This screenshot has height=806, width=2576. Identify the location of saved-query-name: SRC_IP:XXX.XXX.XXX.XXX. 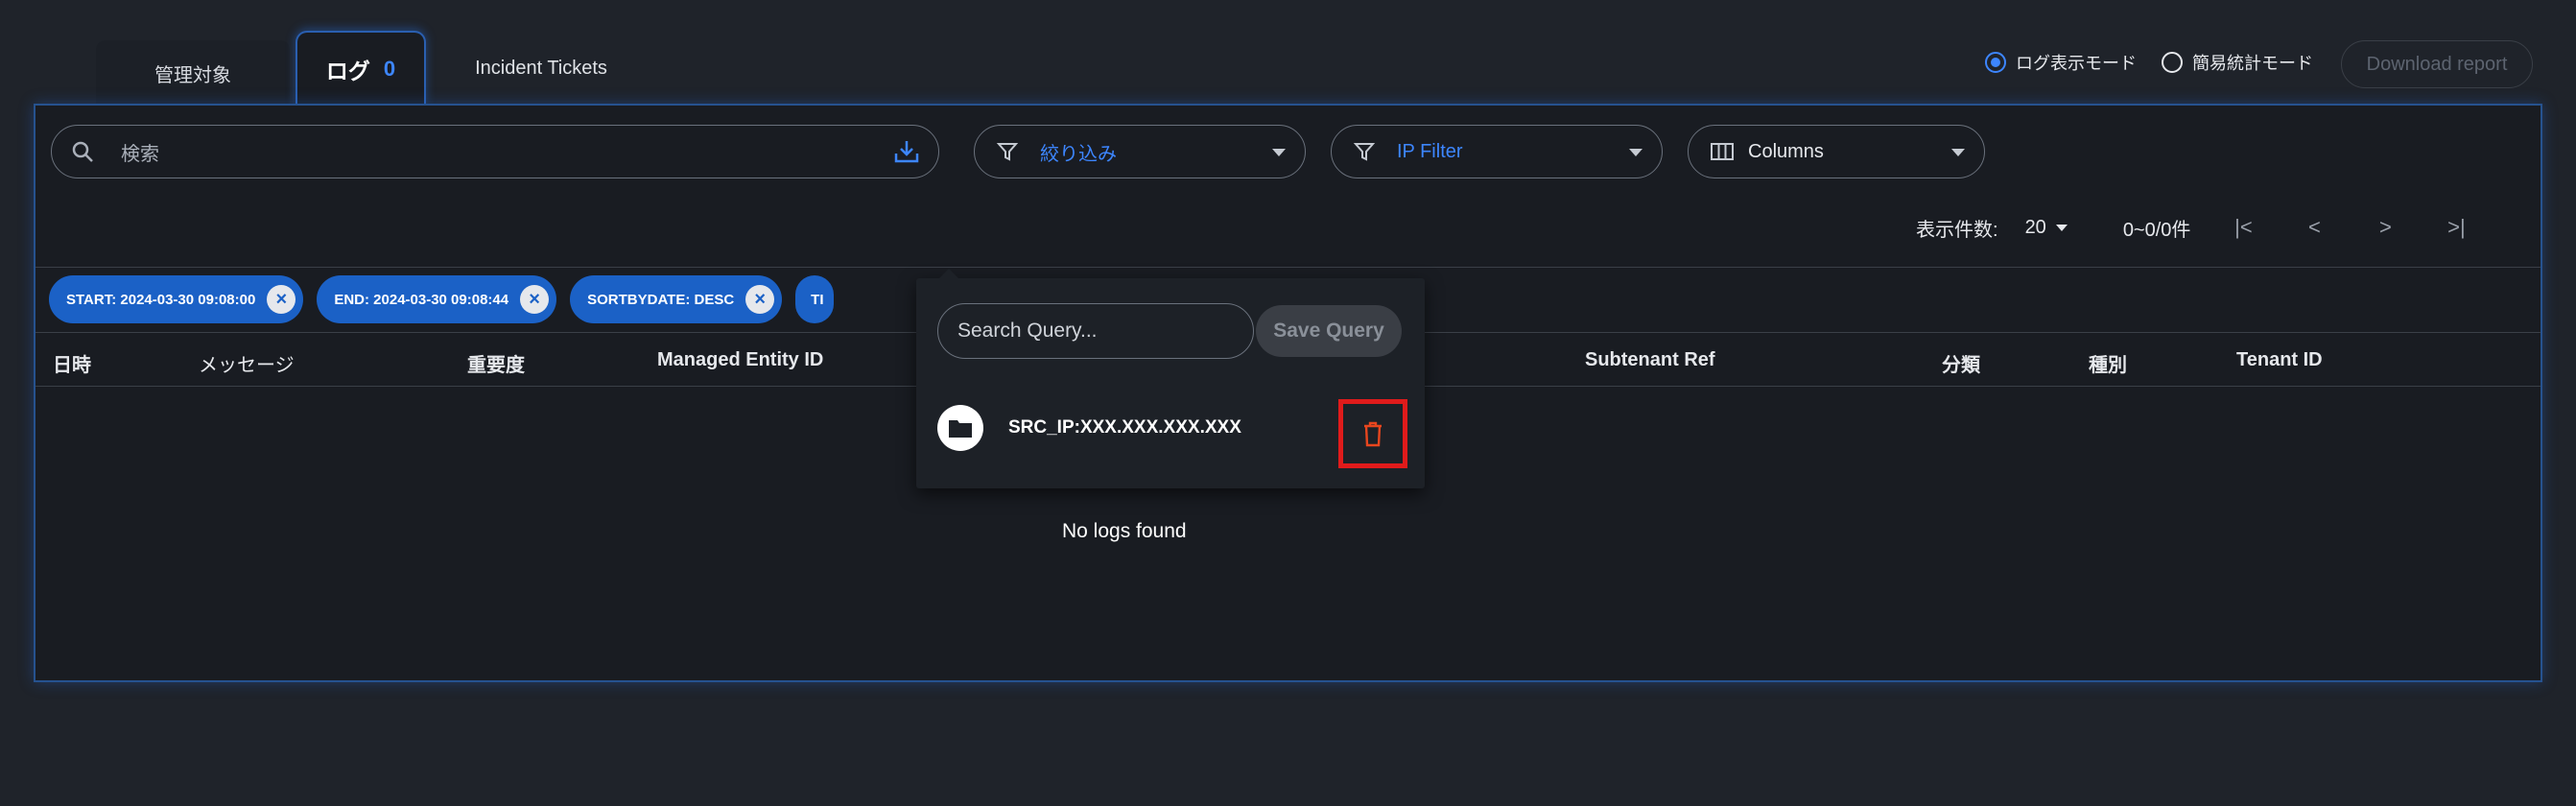
(1124, 428).